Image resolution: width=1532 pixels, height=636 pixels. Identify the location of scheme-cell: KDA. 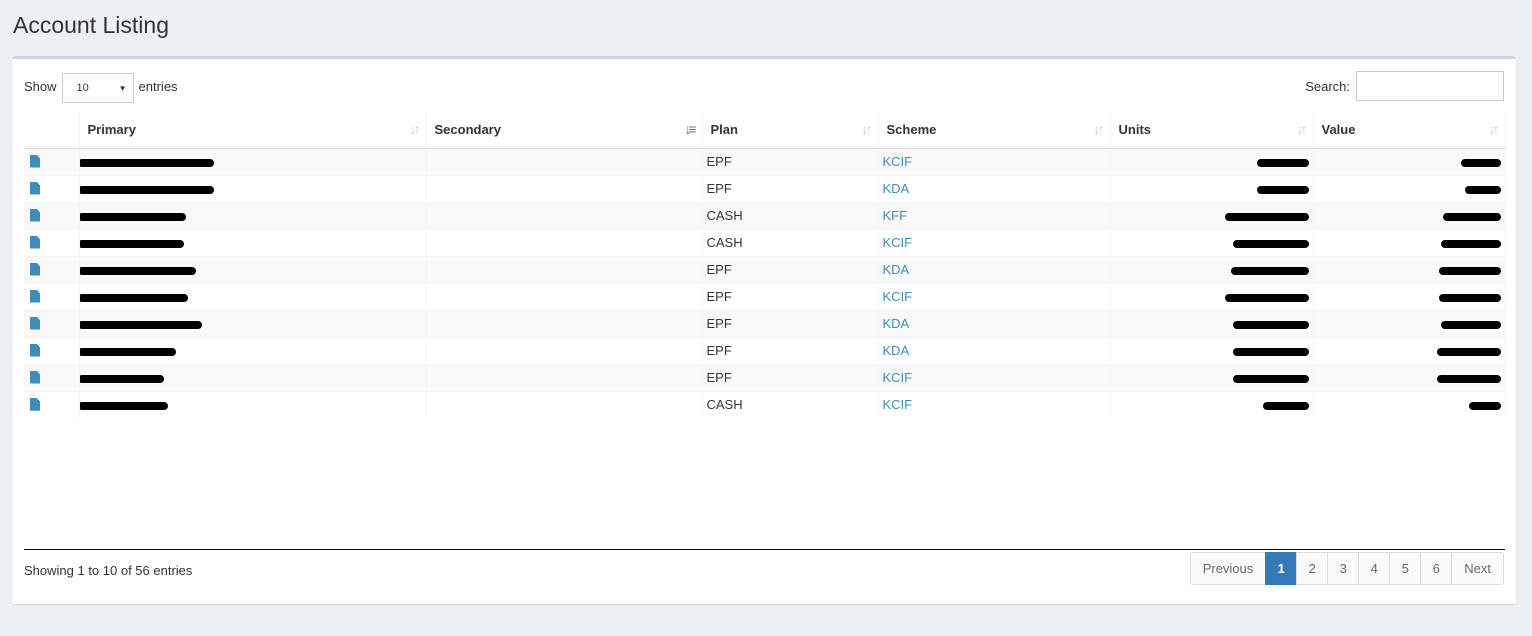
(994, 350).